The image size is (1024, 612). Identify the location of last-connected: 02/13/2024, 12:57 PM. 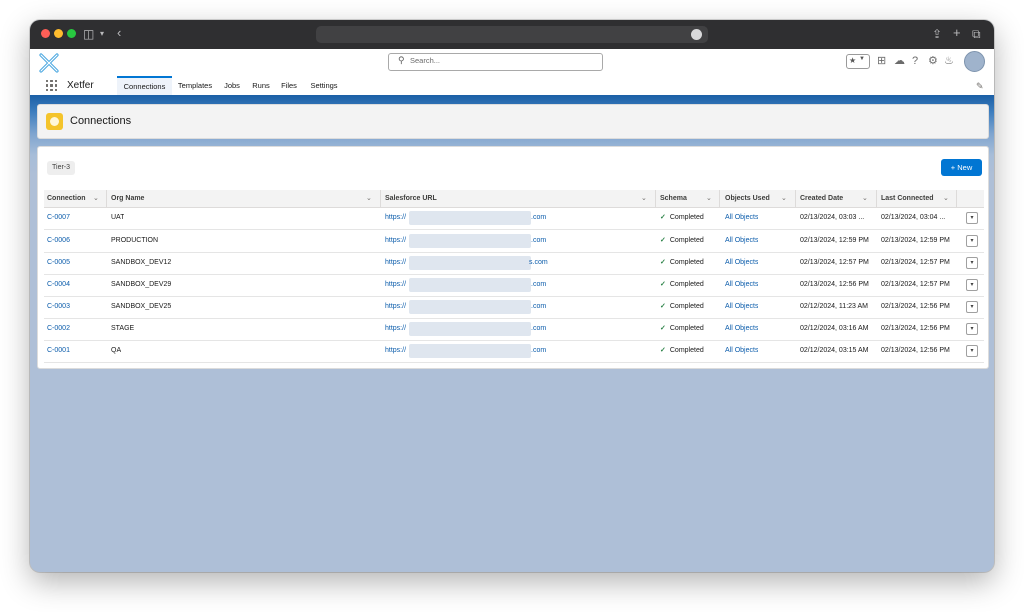
(915, 284).